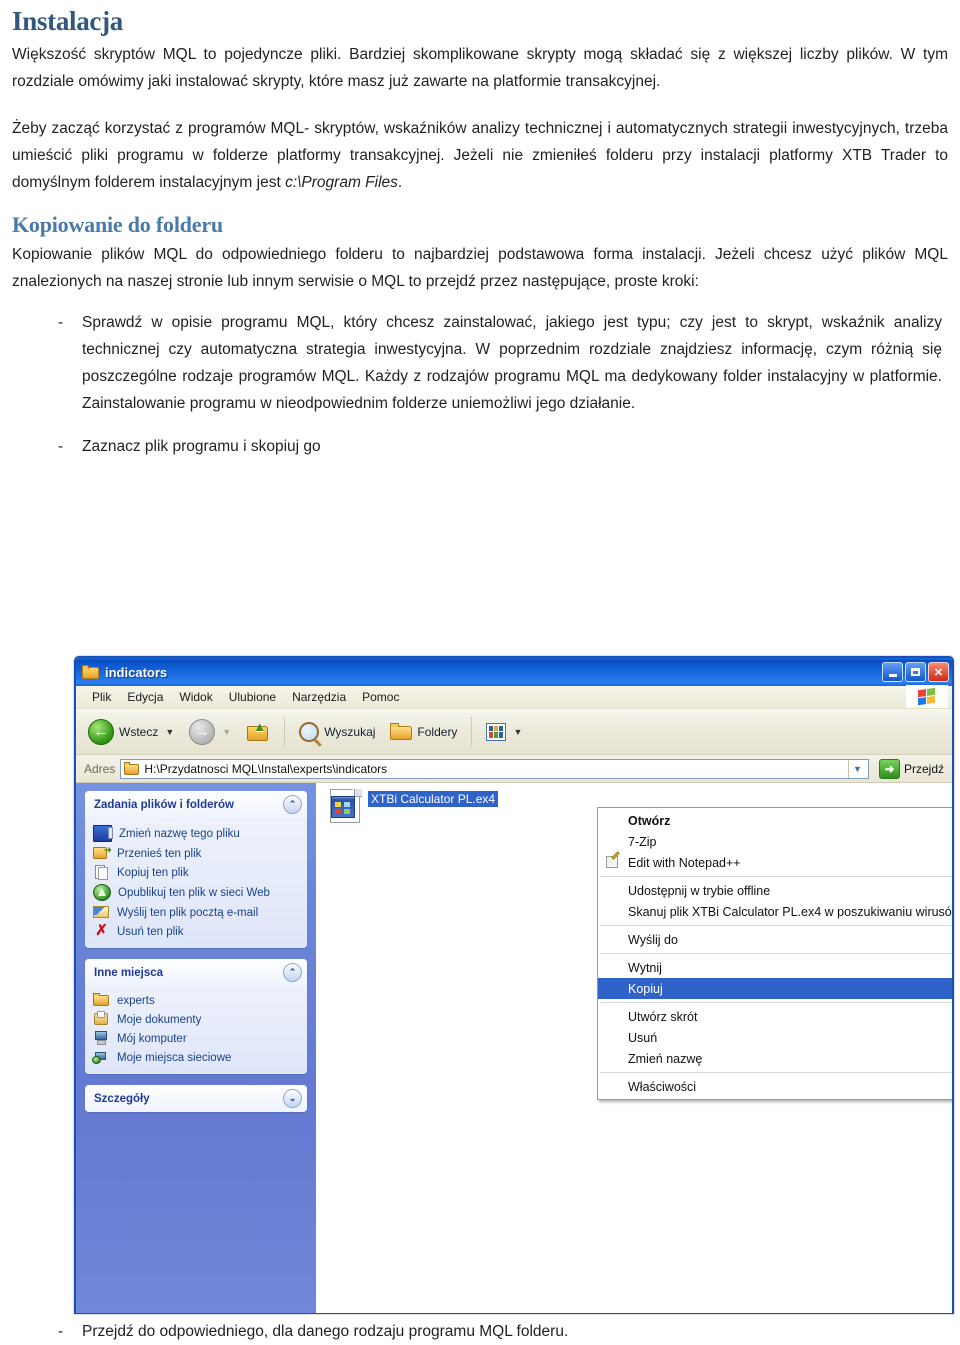  I want to click on chevron-down-icon: ⌄, so click(292, 1098).